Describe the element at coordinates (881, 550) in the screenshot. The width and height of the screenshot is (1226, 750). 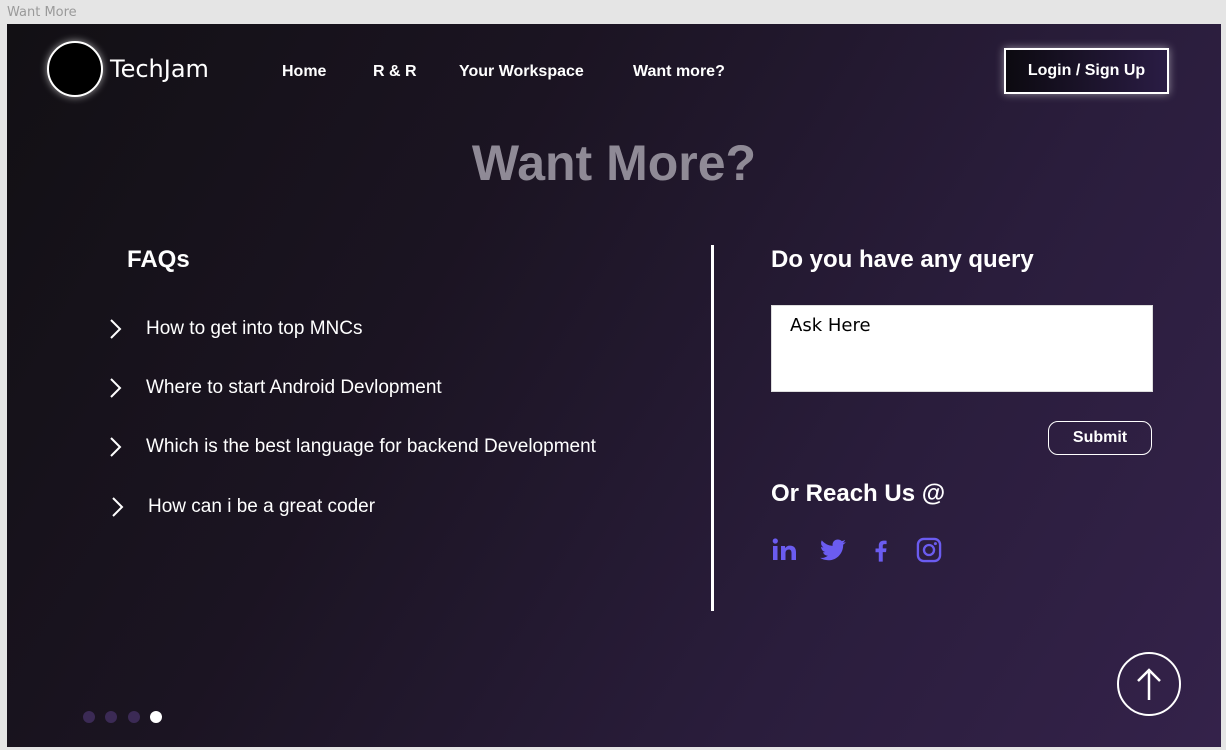
I see `facebook-icon` at that location.